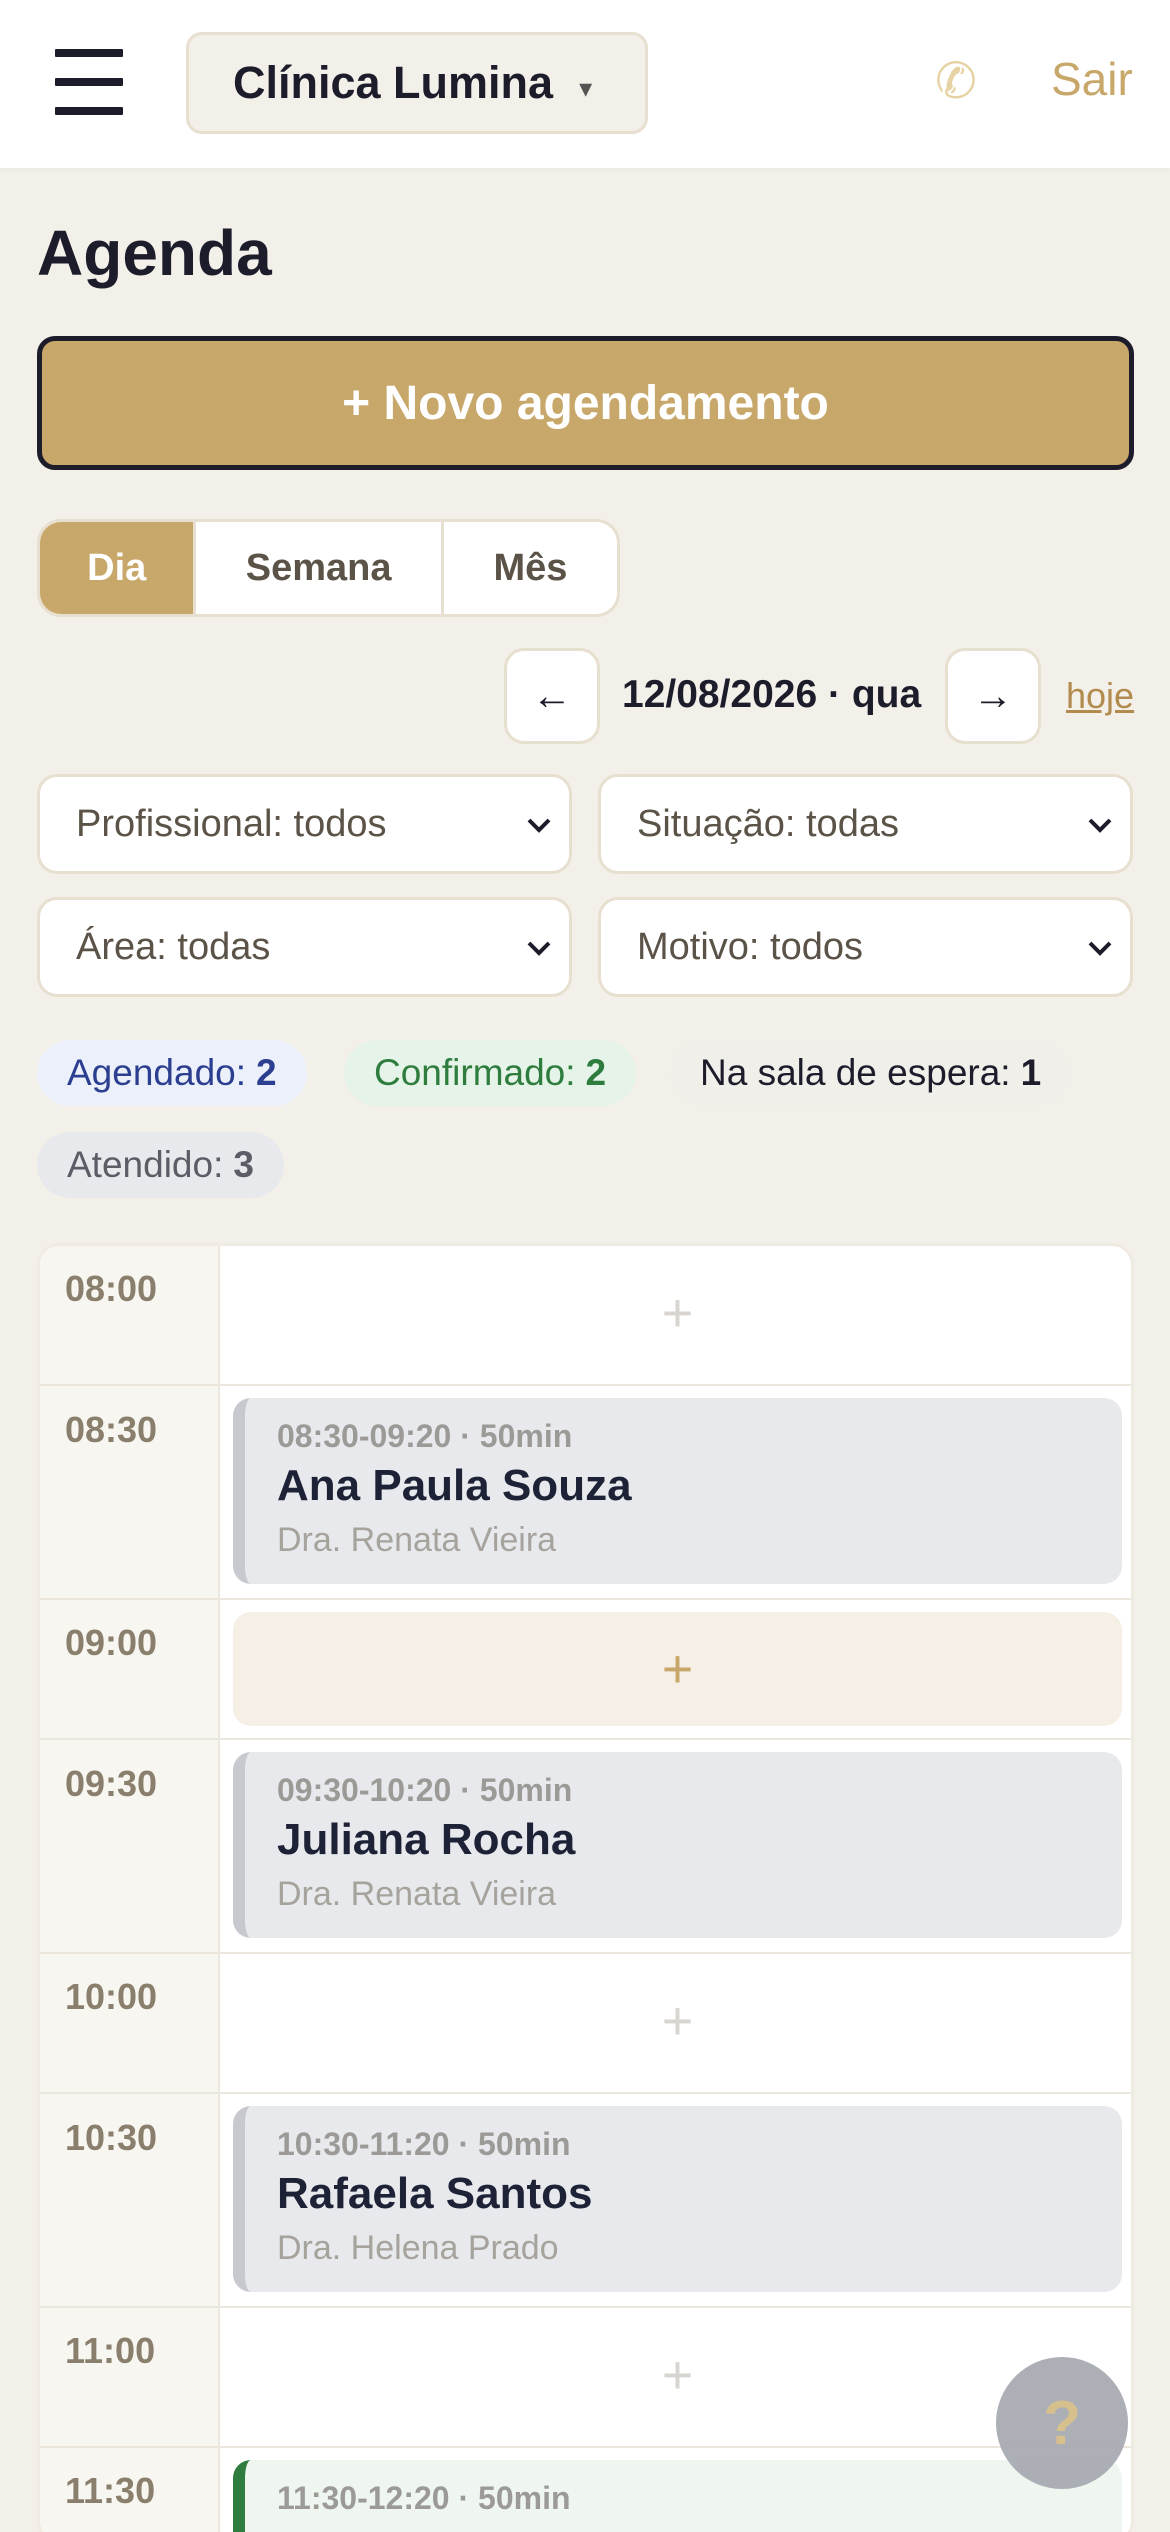 The height and width of the screenshot is (2532, 1170). What do you see at coordinates (424, 2144) in the screenshot?
I see `appointment-time: 10:30-11:20 · 50min` at bounding box center [424, 2144].